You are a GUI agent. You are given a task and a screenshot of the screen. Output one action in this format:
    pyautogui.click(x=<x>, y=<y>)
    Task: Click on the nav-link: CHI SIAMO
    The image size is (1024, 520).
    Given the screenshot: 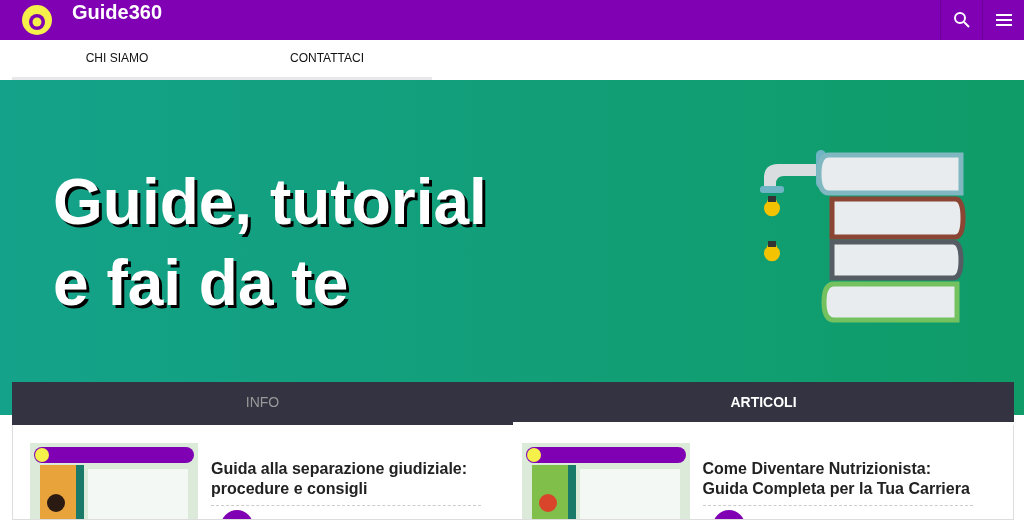 What is the action you would take?
    pyautogui.click(x=117, y=58)
    